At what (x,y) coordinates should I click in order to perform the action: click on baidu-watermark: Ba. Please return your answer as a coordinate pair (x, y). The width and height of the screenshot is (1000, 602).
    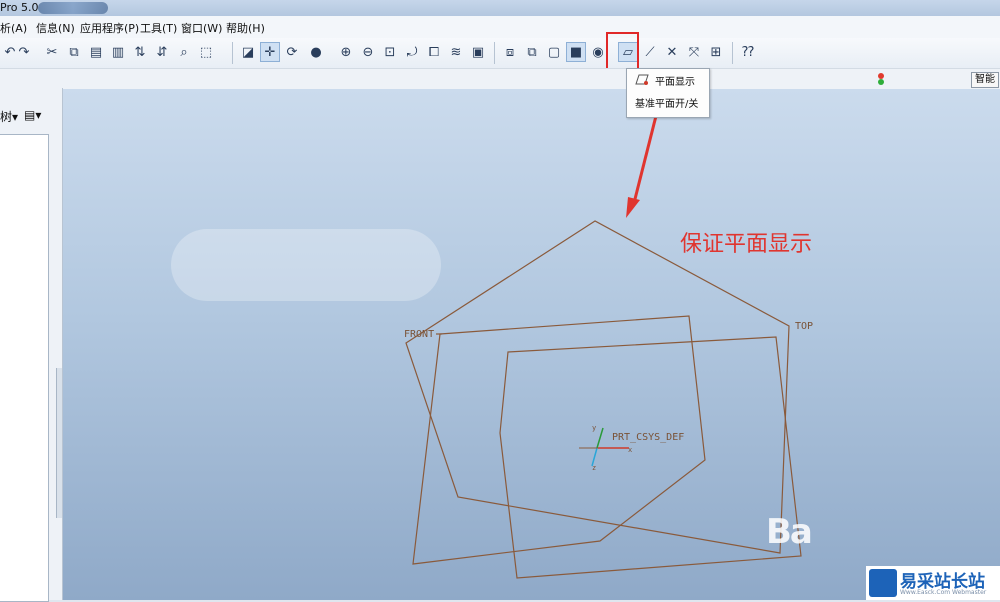
    Looking at the image, I should click on (789, 532).